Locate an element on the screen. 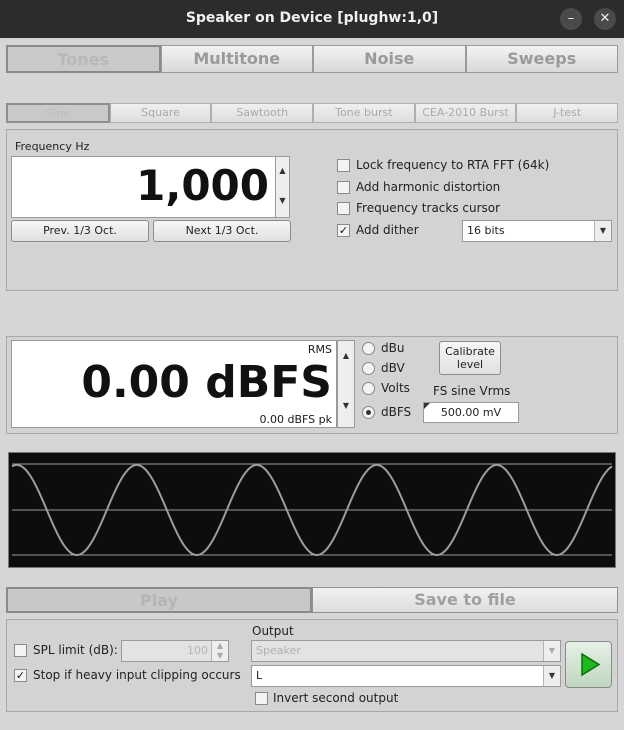  peak-value: 0.00 dBFS pk is located at coordinates (295, 419).